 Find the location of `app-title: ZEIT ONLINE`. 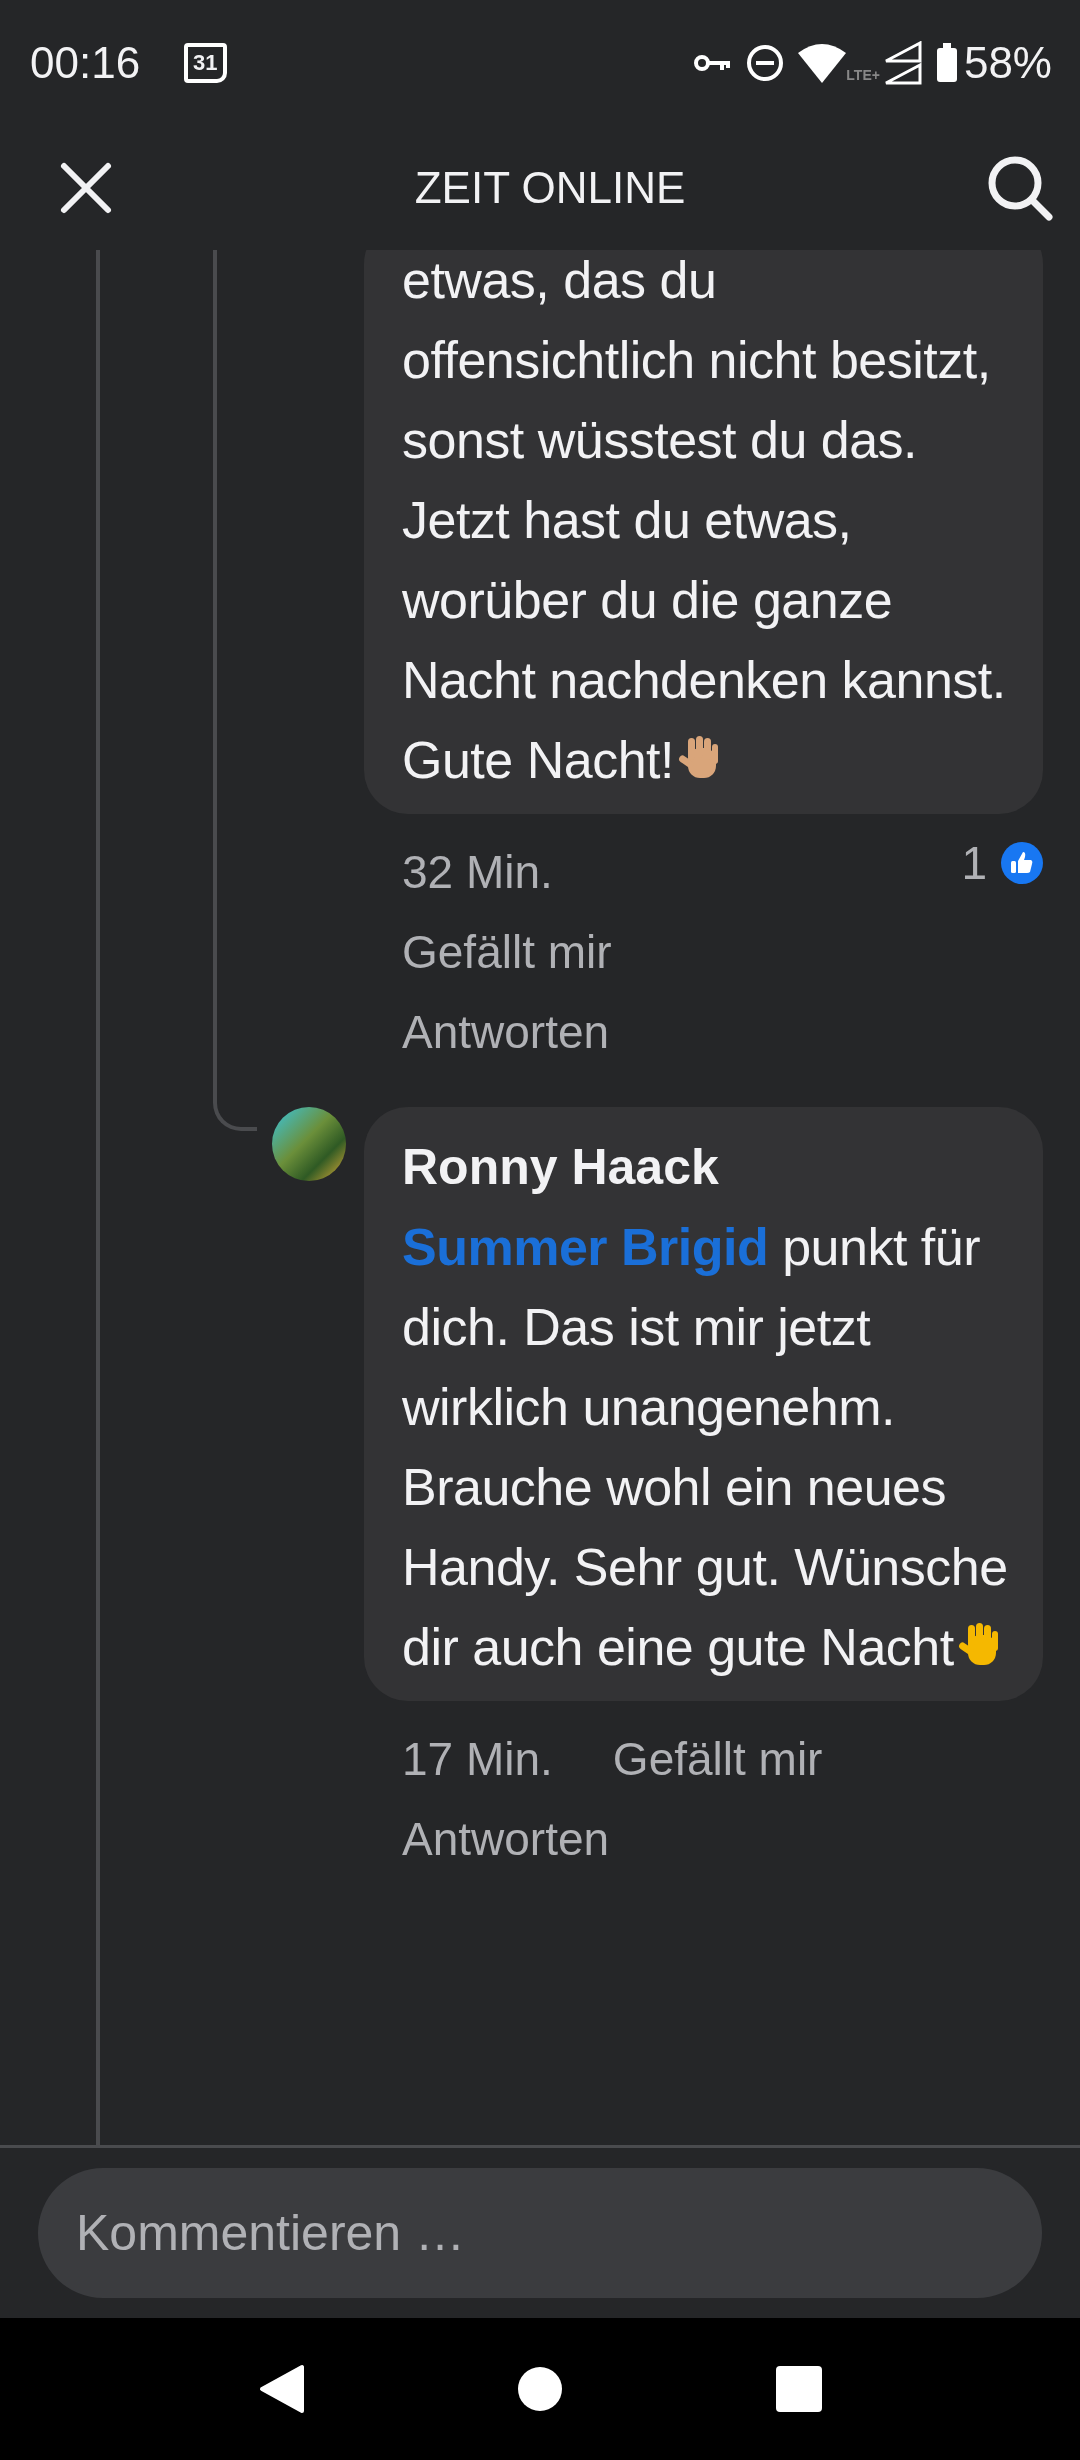

app-title: ZEIT ONLINE is located at coordinates (550, 187).